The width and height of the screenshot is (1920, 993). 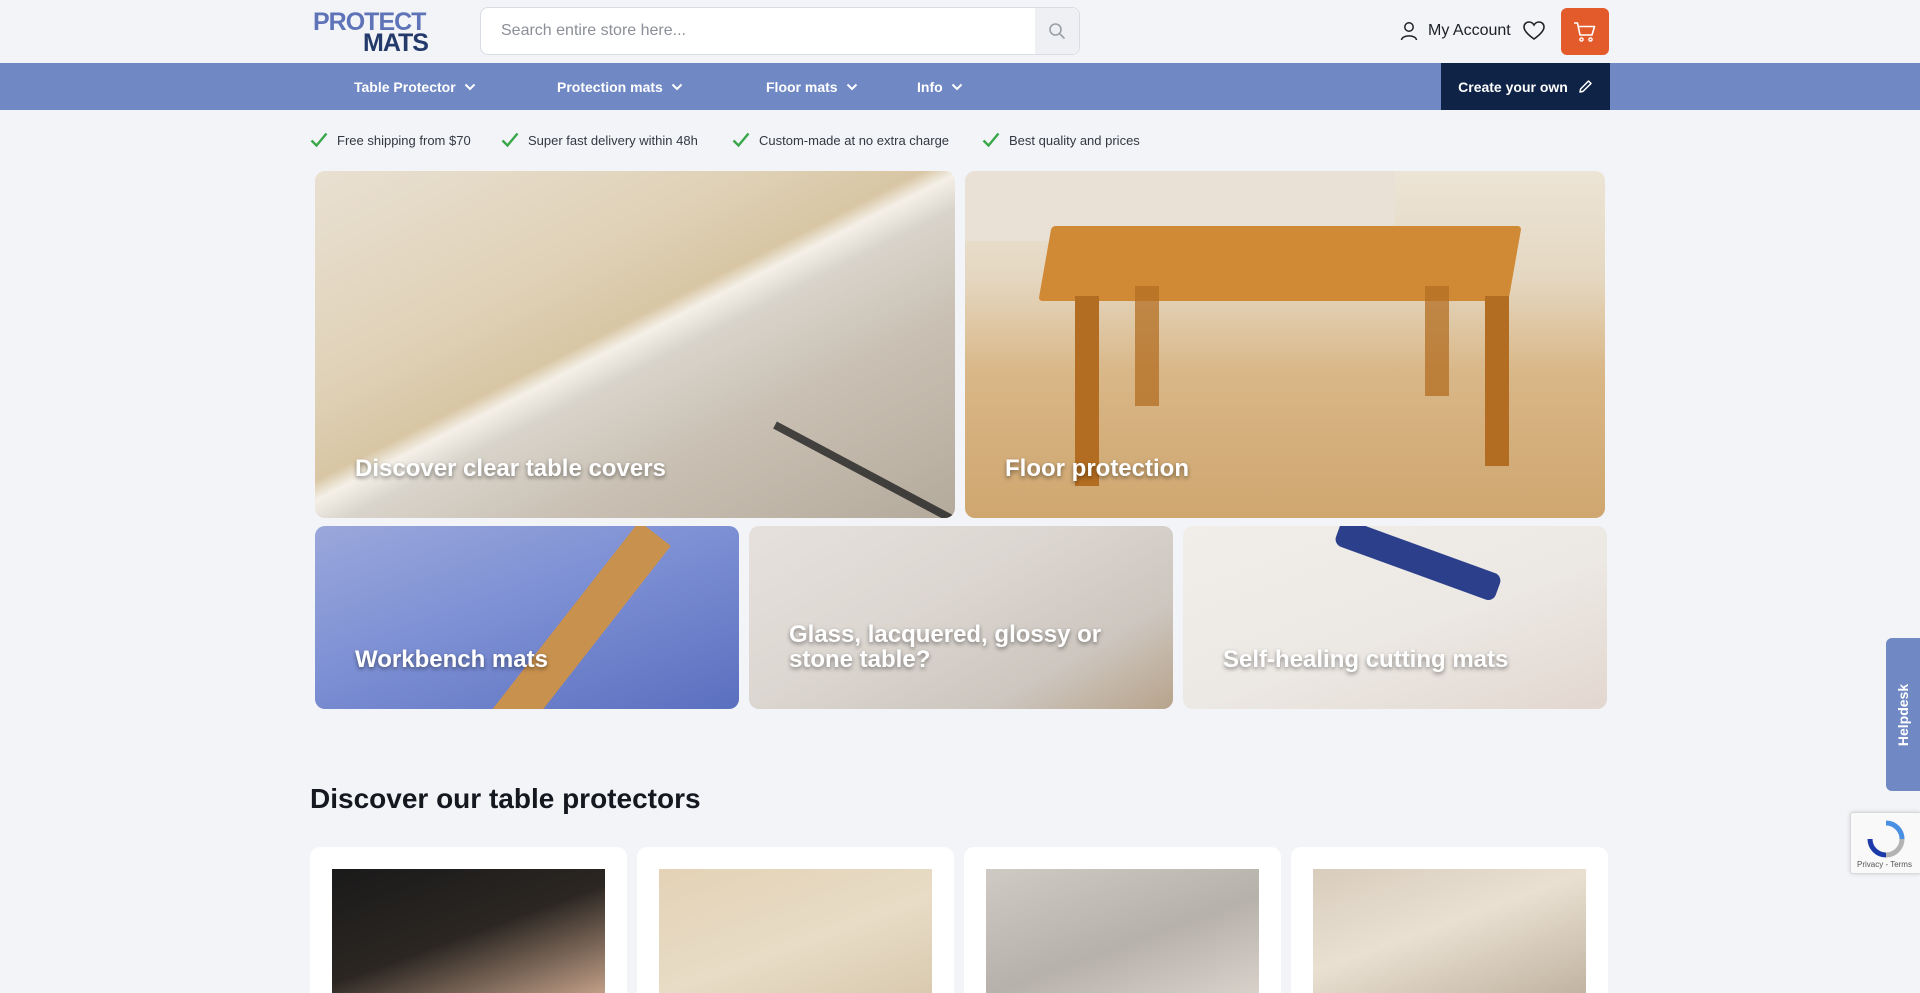 I want to click on heart-icon, so click(x=1534, y=30).